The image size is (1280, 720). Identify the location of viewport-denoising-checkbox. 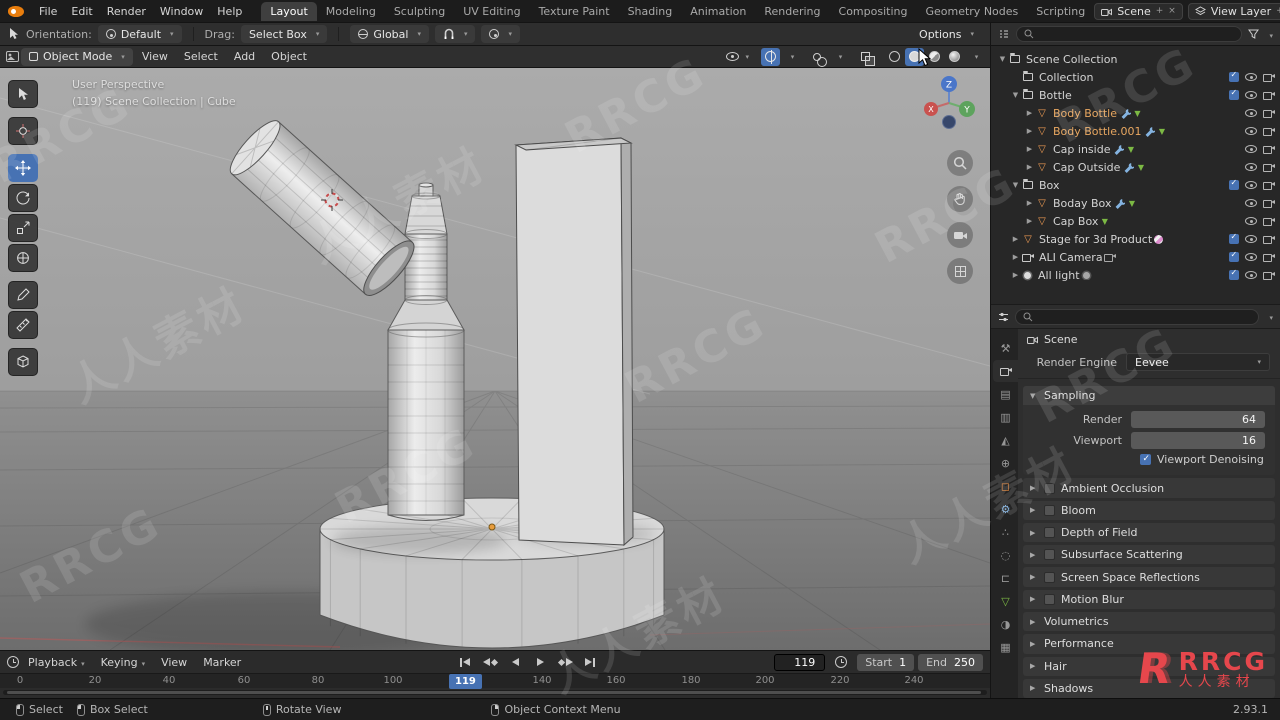
(1145, 460).